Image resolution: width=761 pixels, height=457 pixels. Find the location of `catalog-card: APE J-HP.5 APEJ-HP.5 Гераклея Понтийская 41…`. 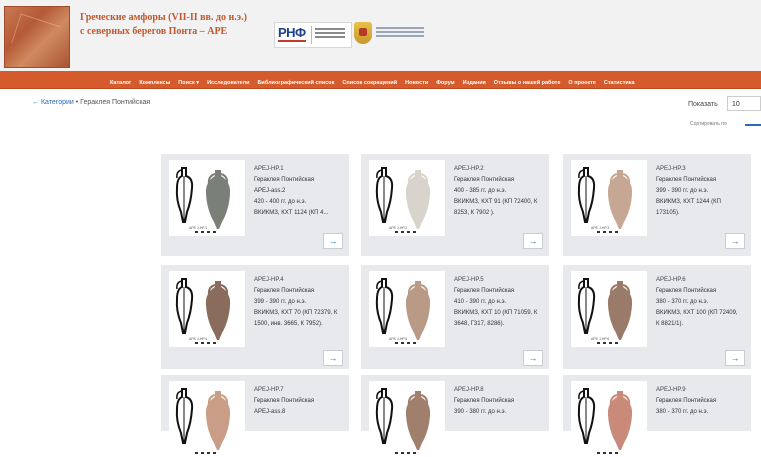

catalog-card: APE J-HP.5 APEJ-HP.5 Гераклея Понтийская 41… is located at coordinates (455, 317).